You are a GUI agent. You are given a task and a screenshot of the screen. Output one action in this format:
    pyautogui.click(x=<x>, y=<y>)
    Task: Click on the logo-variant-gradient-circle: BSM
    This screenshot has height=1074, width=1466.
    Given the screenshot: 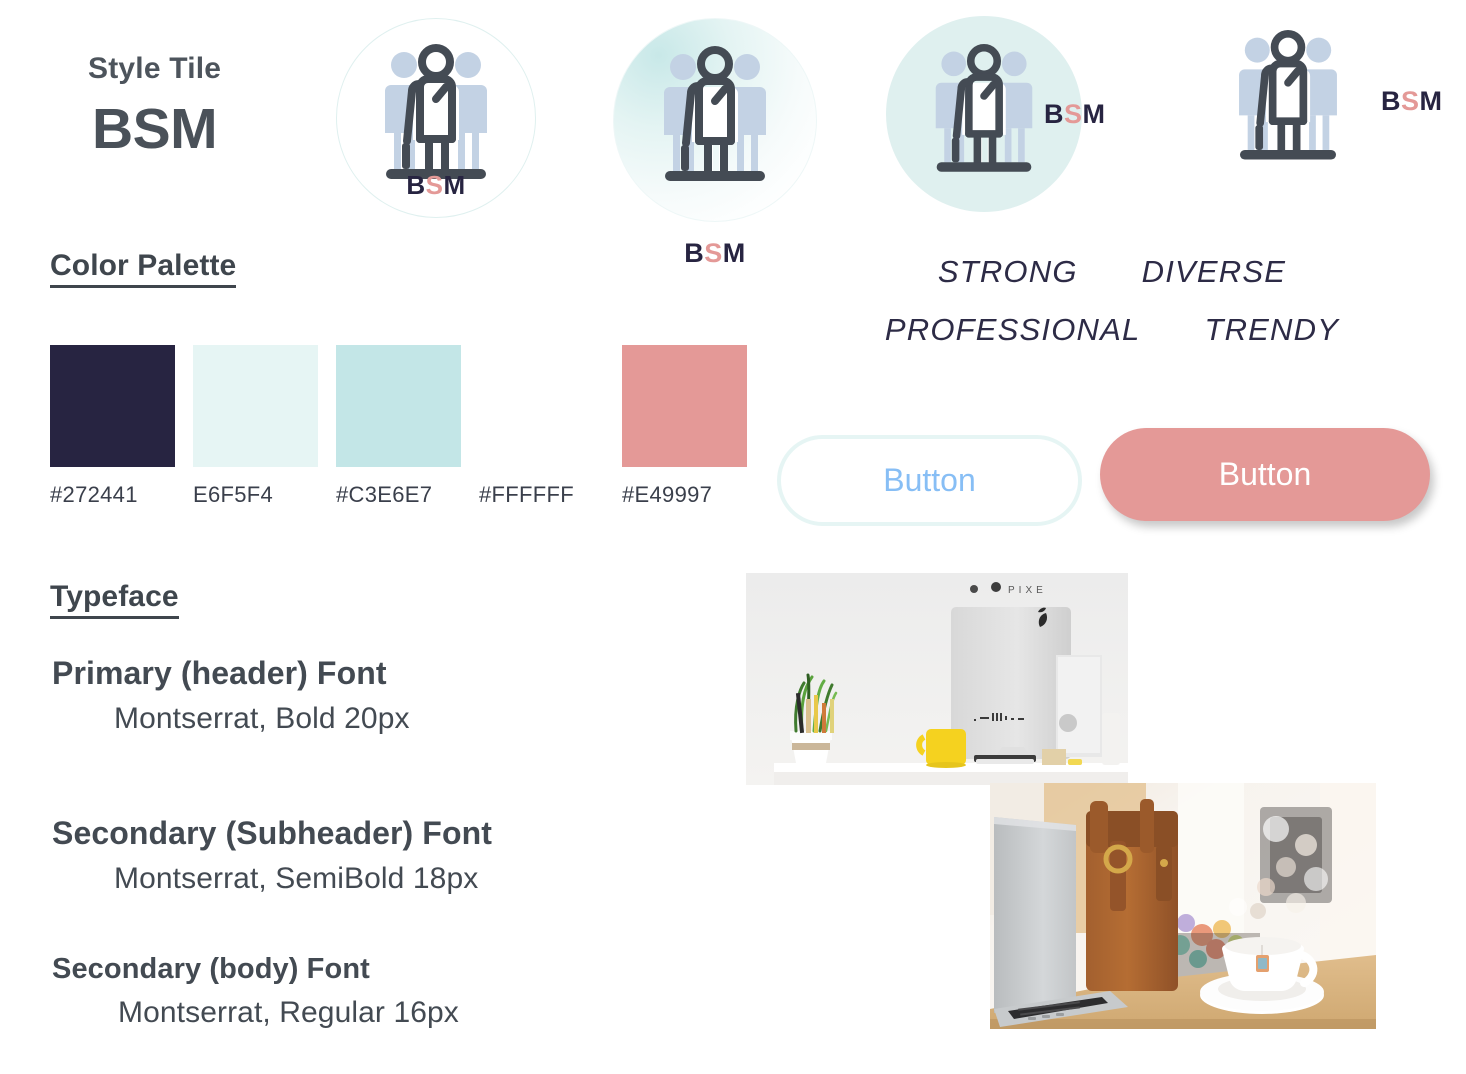 What is the action you would take?
    pyautogui.click(x=715, y=143)
    